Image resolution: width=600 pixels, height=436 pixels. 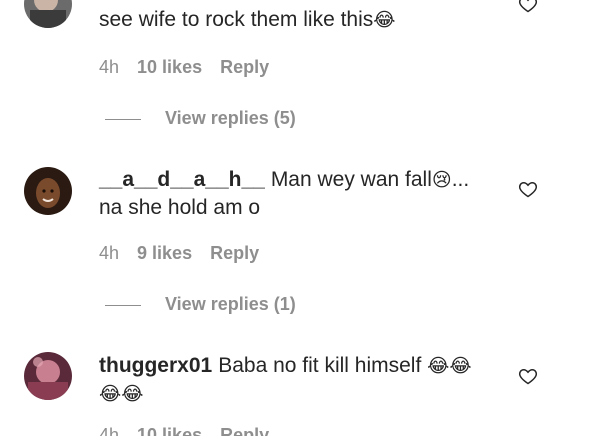 What do you see at coordinates (441, 180) in the screenshot?
I see `crying-emoji: 😢` at bounding box center [441, 180].